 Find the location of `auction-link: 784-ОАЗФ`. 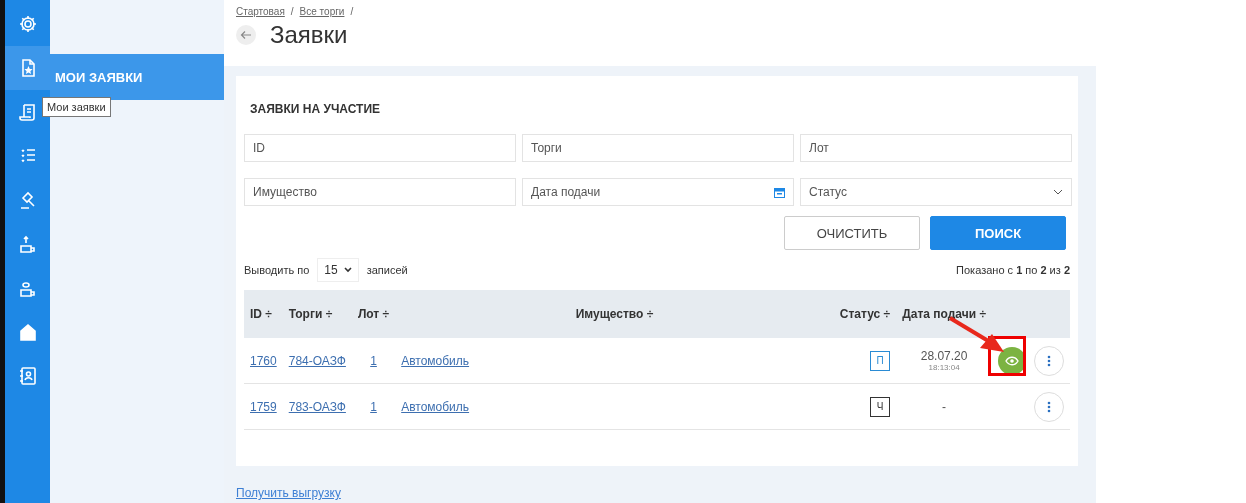

auction-link: 784-ОАЗФ is located at coordinates (317, 360).